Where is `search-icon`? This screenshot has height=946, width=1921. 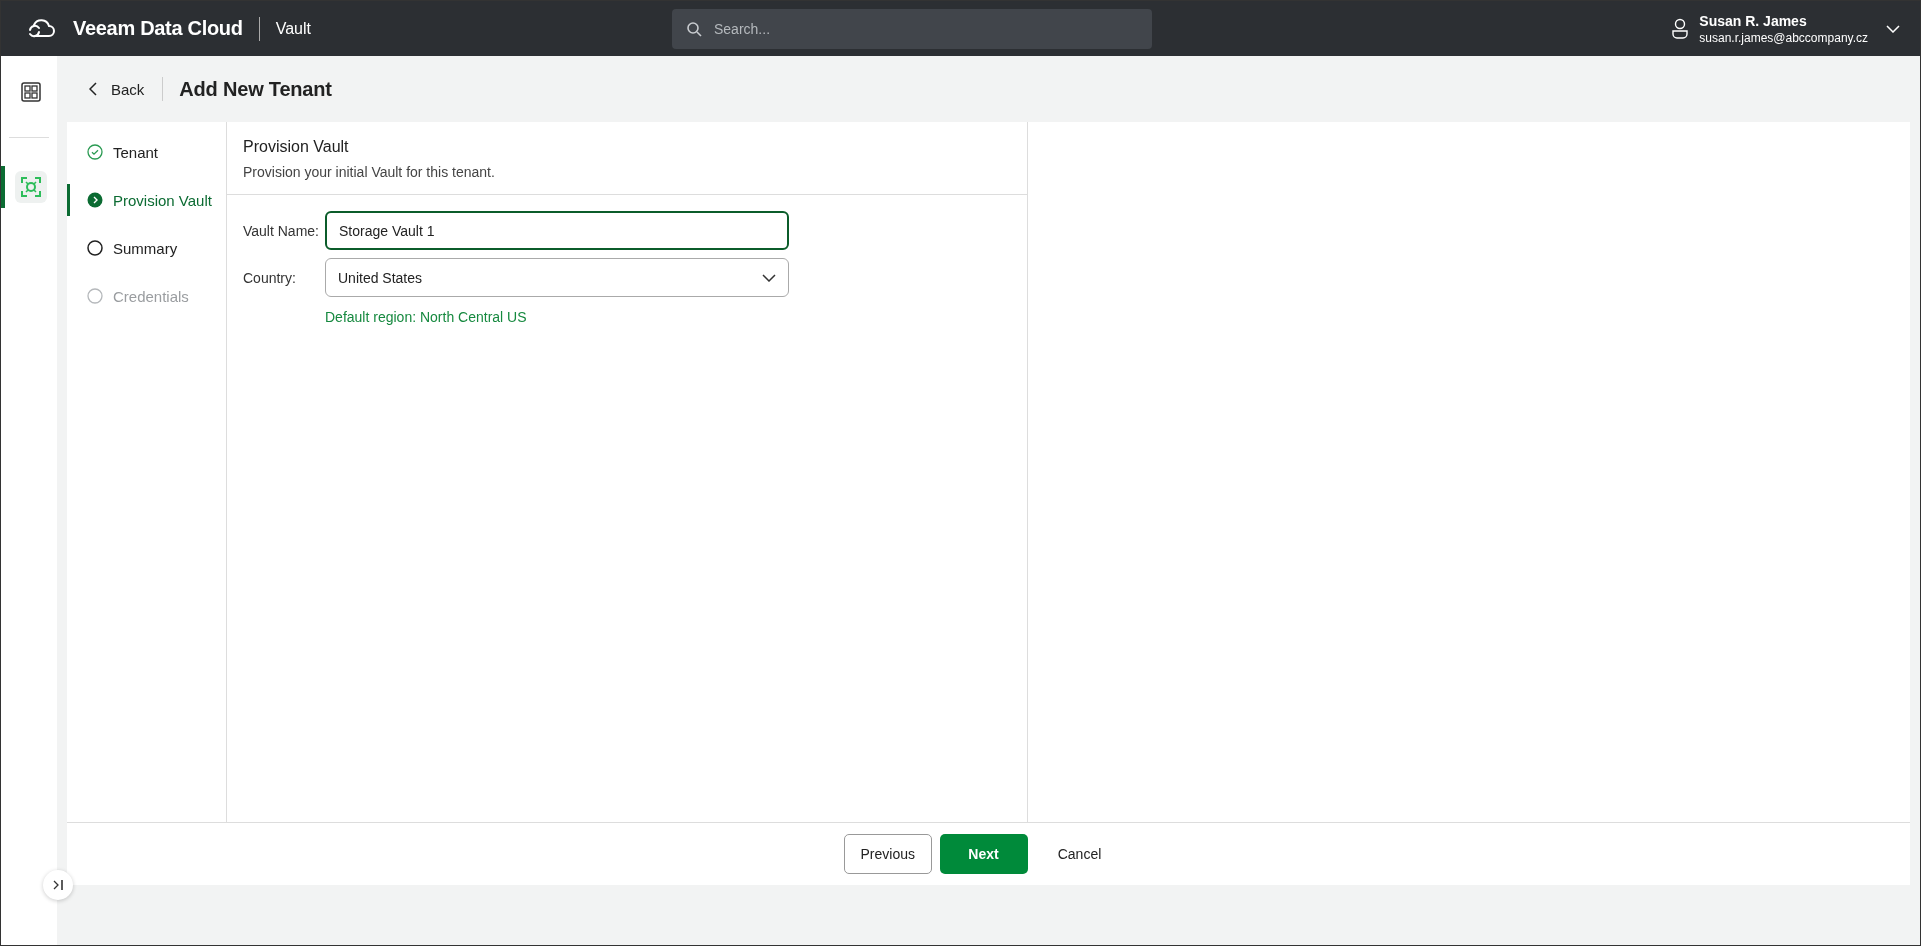
search-icon is located at coordinates (694, 28).